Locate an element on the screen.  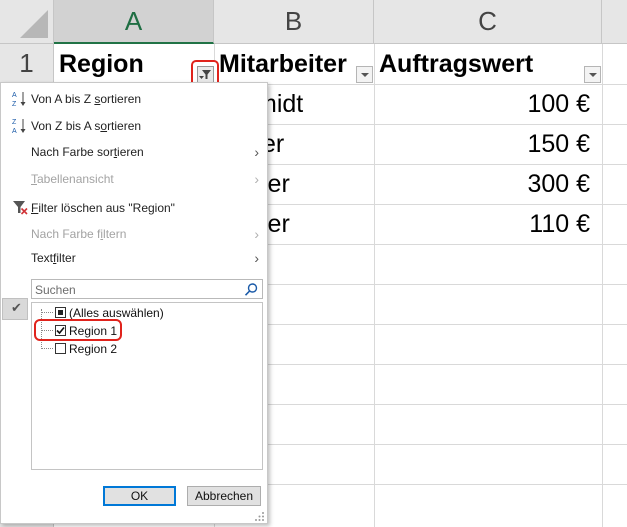
header-cell-region: Region is located at coordinates (124, 64).